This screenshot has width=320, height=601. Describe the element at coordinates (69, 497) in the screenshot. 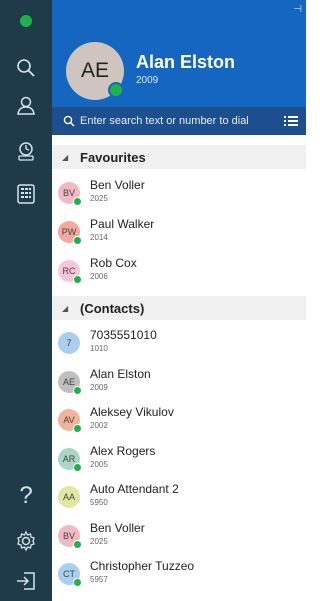

I see `avatar: AA` at that location.